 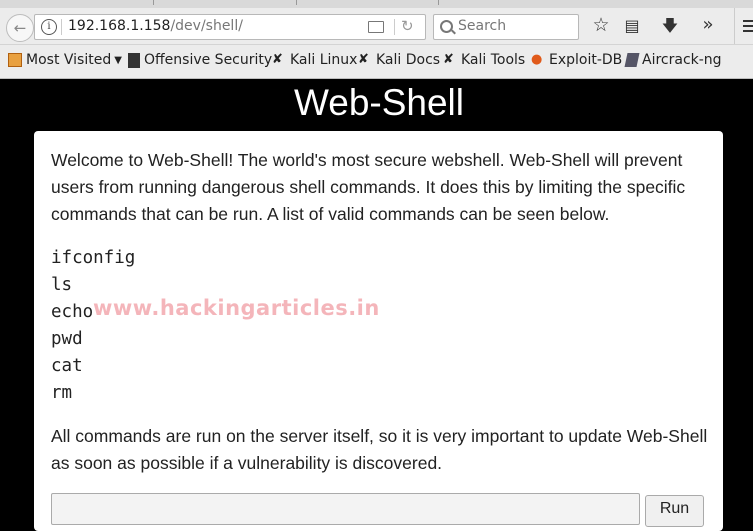 I want to click on folder-icon, so click(x=15, y=60).